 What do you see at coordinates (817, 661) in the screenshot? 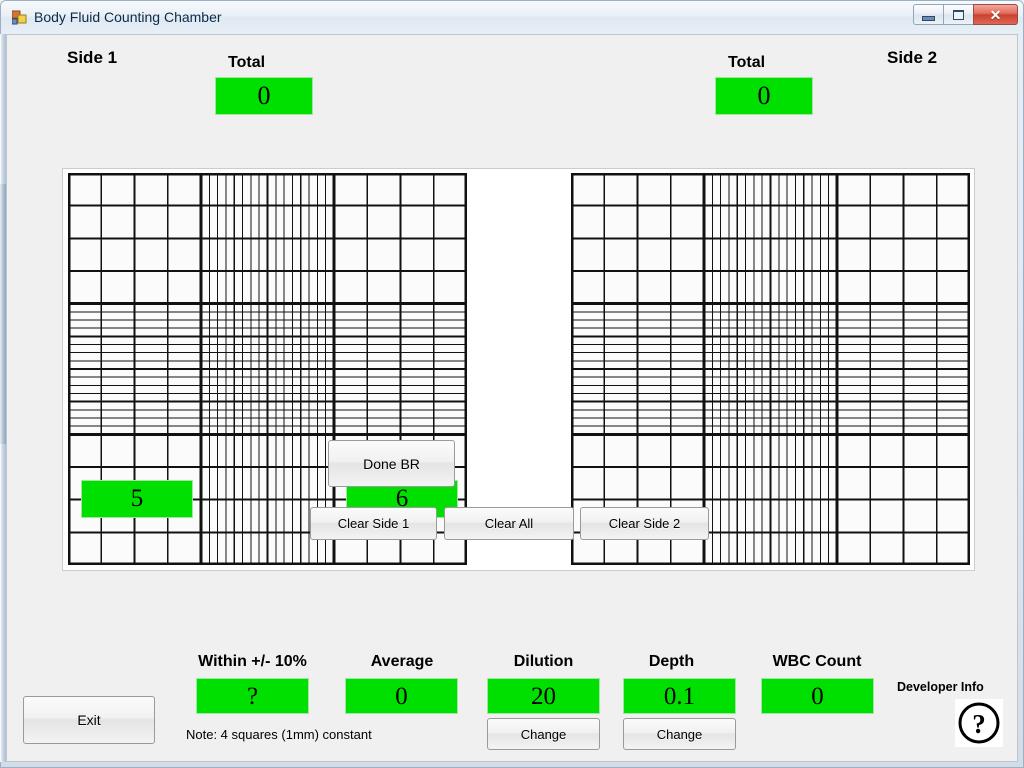
I see `wbc-count-label: WBC Count` at bounding box center [817, 661].